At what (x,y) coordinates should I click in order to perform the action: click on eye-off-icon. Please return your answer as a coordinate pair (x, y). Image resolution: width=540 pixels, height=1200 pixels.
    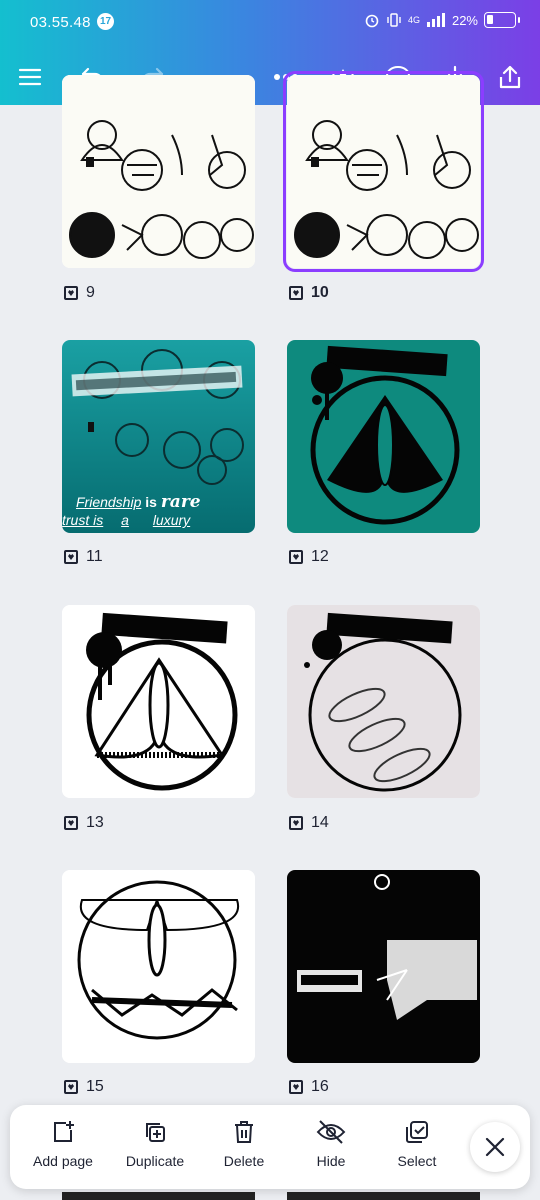
    Looking at the image, I should click on (331, 1132).